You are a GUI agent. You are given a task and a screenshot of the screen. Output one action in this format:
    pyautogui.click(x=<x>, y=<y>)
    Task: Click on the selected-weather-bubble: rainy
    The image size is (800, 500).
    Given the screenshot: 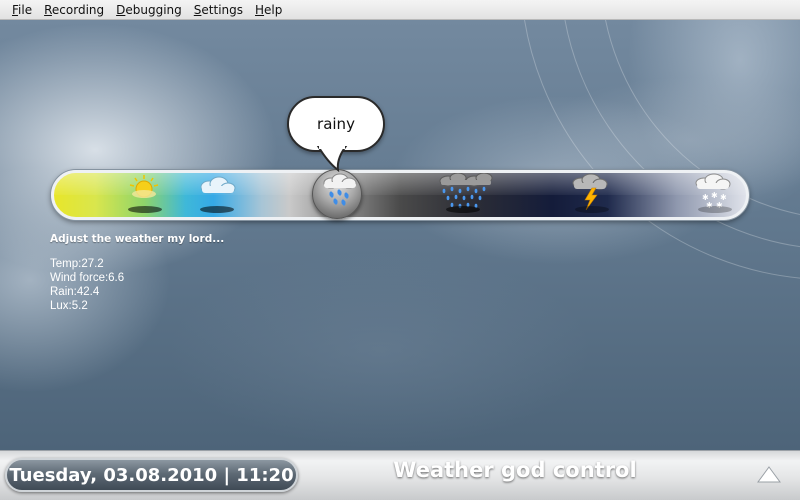 What is the action you would take?
    pyautogui.click(x=336, y=124)
    